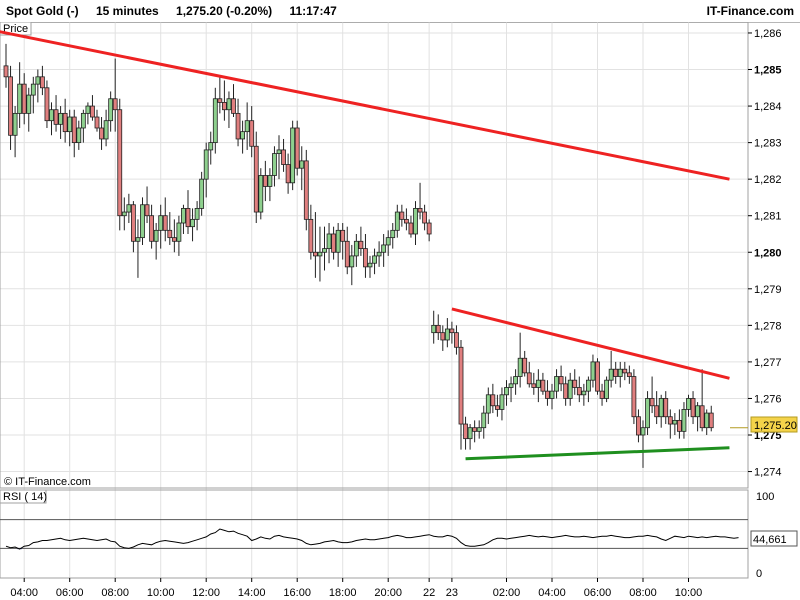  What do you see at coordinates (765, 497) in the screenshot?
I see `rsi-tick-100: 100` at bounding box center [765, 497].